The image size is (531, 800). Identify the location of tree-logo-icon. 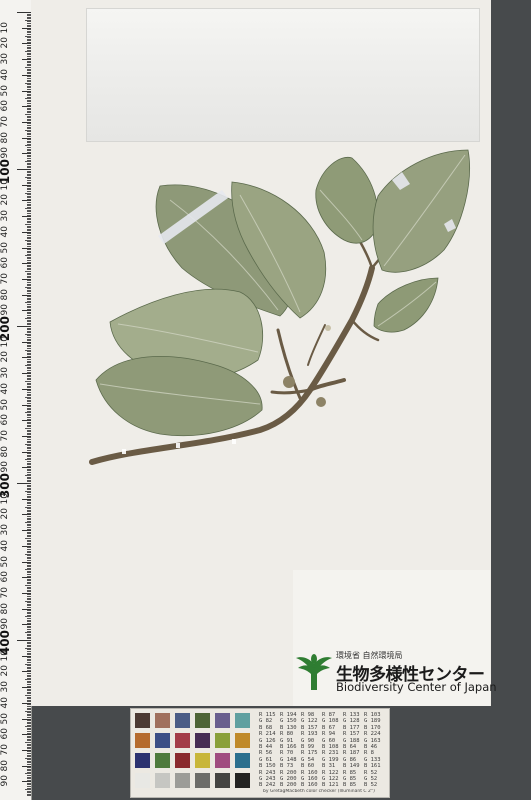
(314, 672).